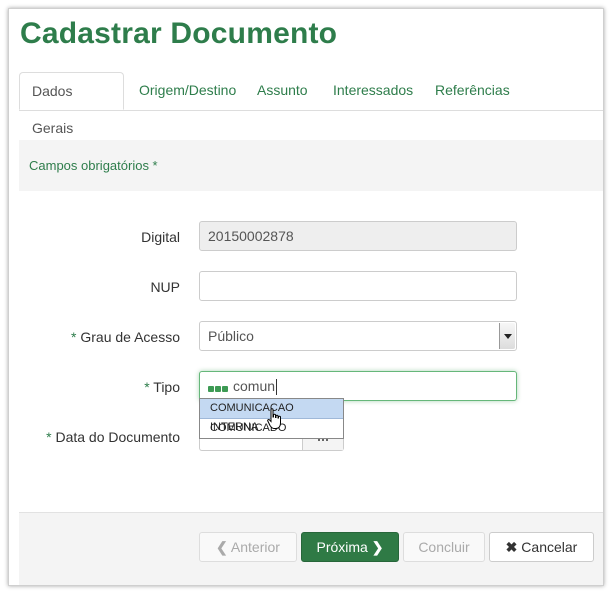  Describe the element at coordinates (358, 386) in the screenshot. I see `tipo-autocomplete-input: comun` at that location.